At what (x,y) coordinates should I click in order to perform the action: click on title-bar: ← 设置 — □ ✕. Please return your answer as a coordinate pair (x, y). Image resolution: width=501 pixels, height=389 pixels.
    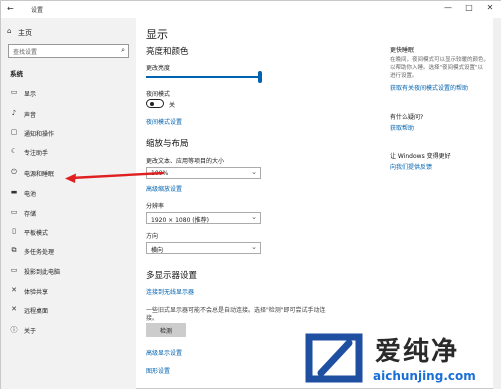
    Looking at the image, I should click on (251, 9).